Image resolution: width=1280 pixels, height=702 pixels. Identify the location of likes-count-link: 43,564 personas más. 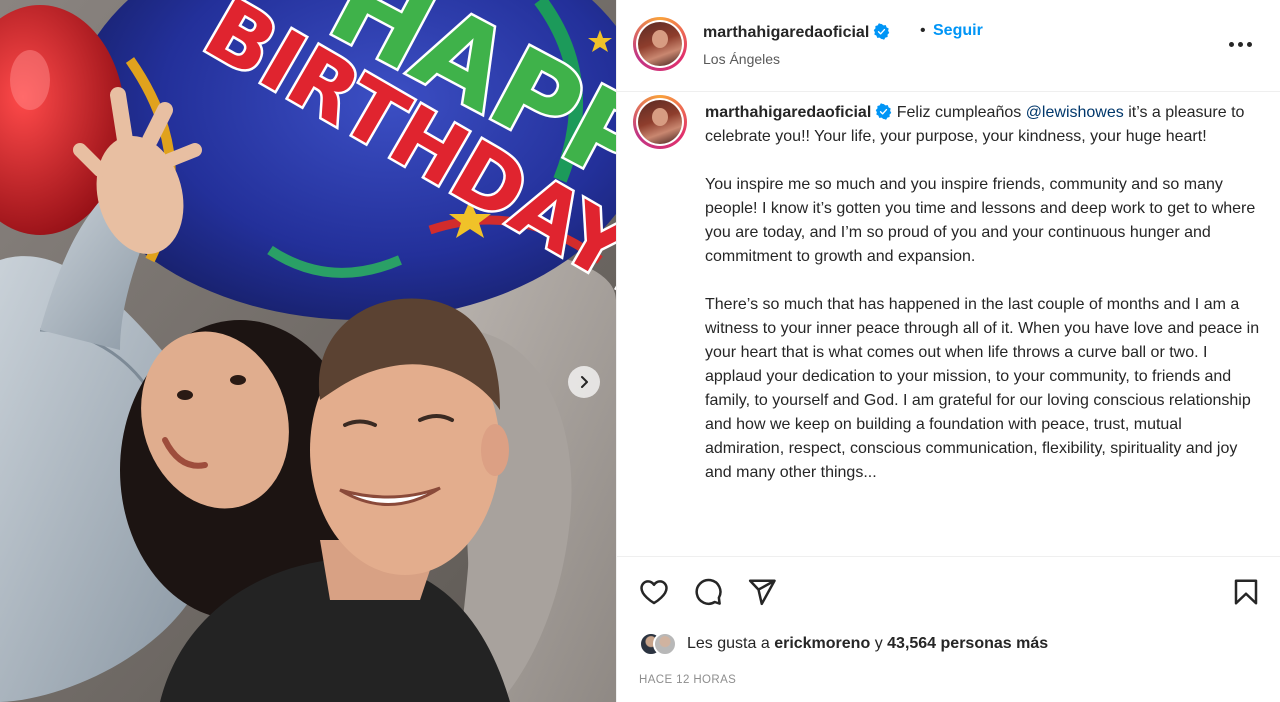
(967, 643).